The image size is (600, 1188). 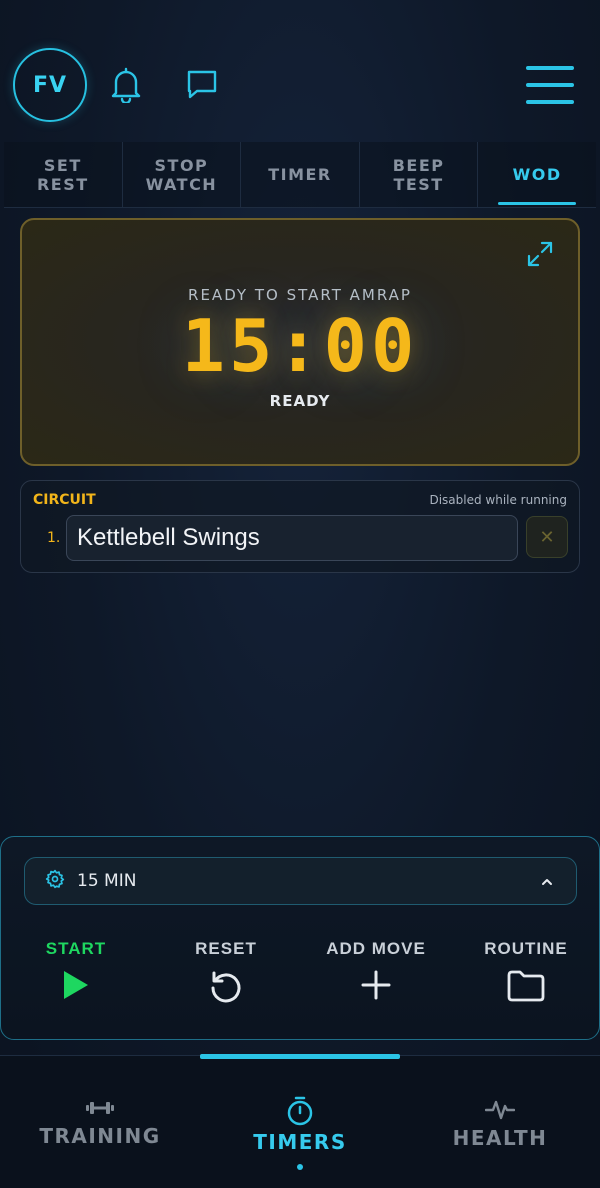 What do you see at coordinates (64, 500) in the screenshot?
I see `circuit-title: CIRCUIT` at bounding box center [64, 500].